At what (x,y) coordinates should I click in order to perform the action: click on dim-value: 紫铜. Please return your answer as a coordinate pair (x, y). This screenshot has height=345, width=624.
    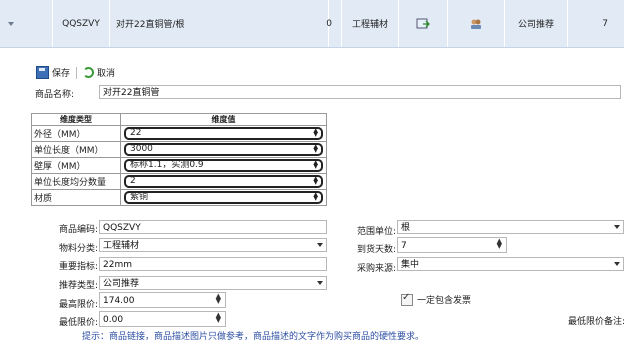
    Looking at the image, I should click on (139, 197).